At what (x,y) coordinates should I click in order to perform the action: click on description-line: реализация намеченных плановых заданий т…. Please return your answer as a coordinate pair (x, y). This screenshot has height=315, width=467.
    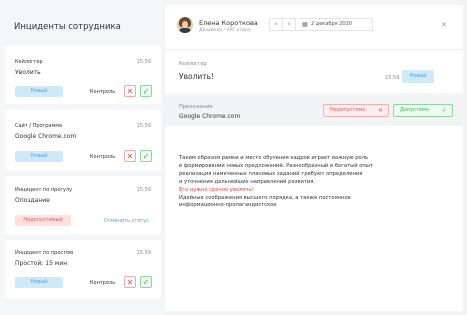
    Looking at the image, I should click on (271, 173).